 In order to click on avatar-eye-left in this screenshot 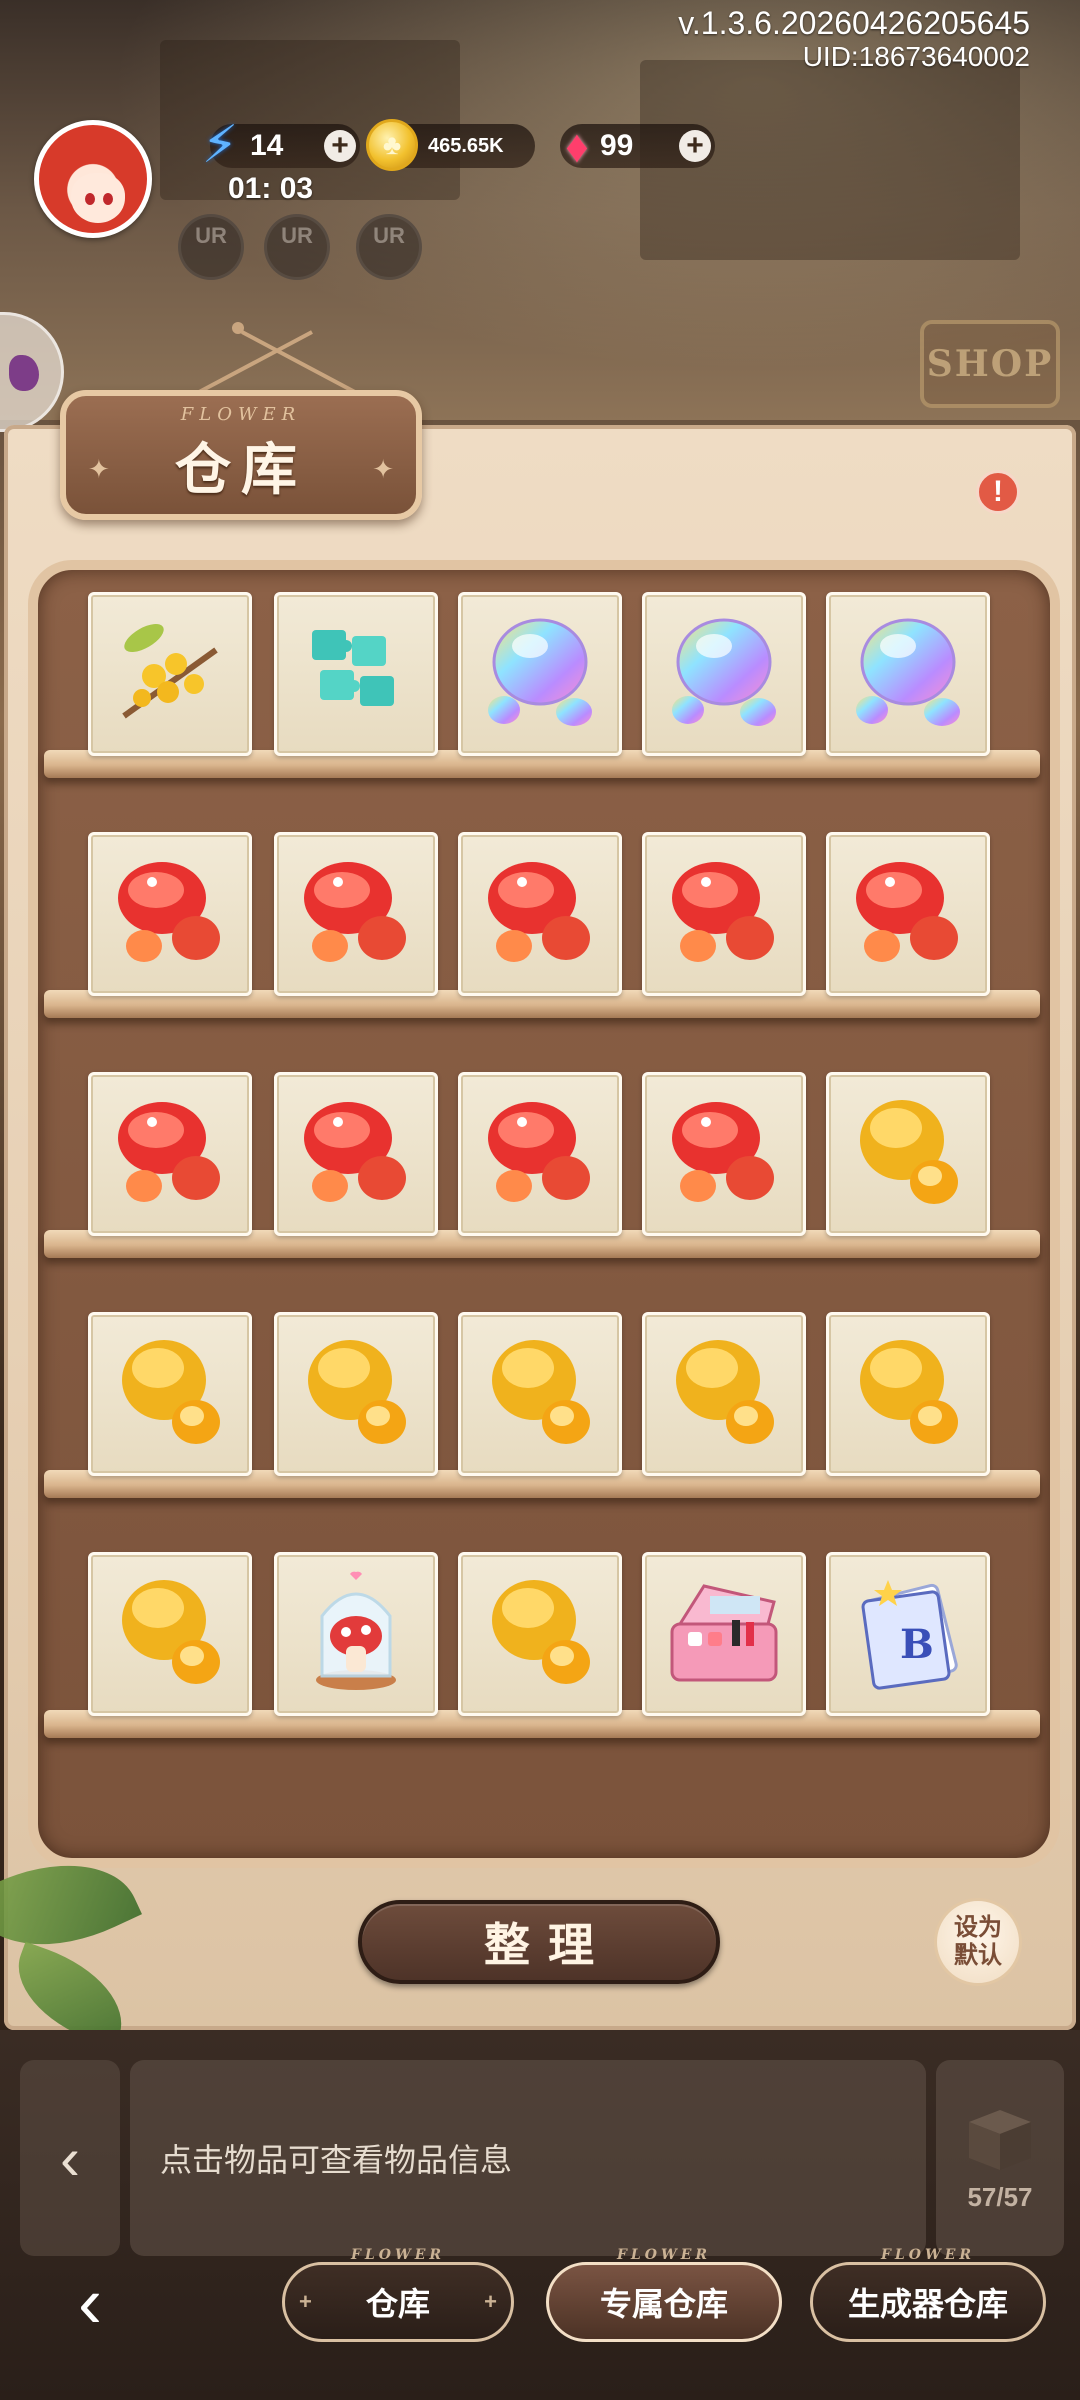, I will do `click(90, 199)`.